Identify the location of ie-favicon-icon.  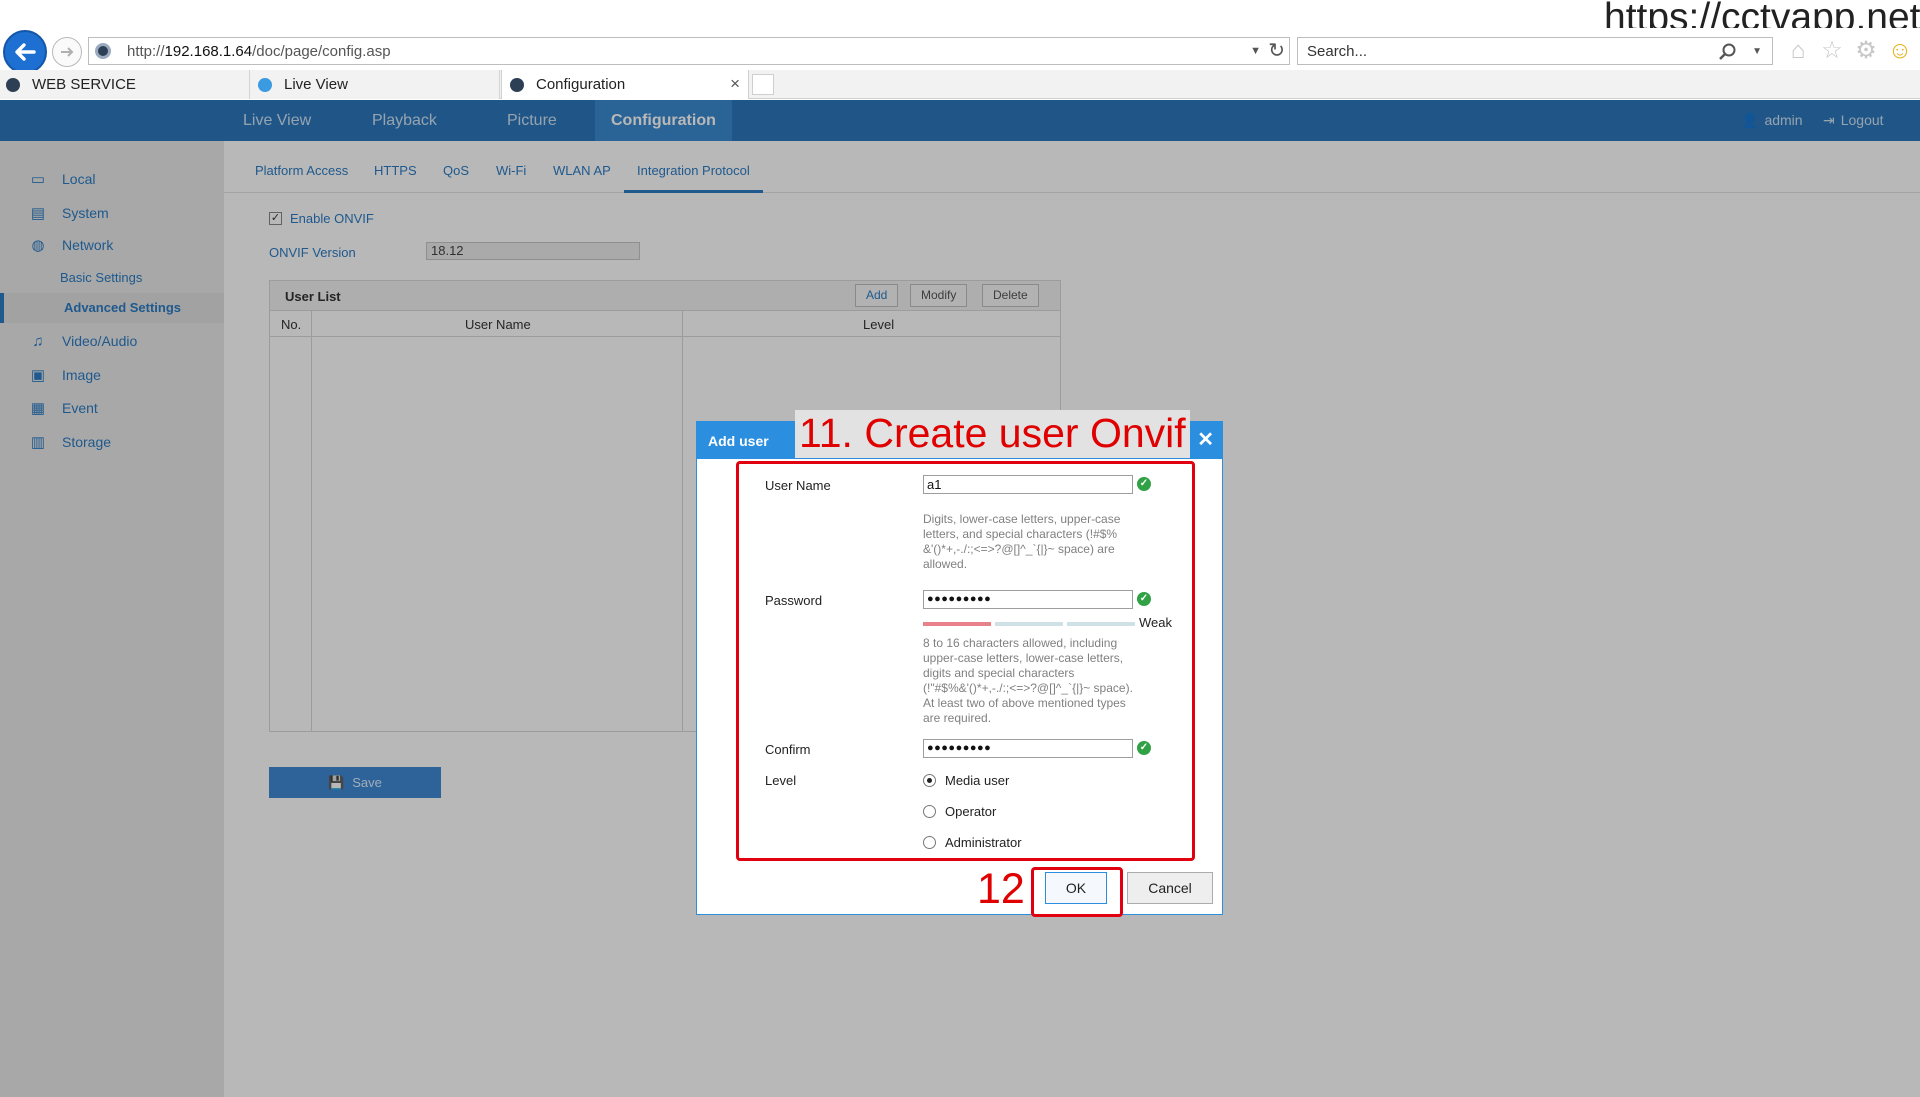
(265, 84).